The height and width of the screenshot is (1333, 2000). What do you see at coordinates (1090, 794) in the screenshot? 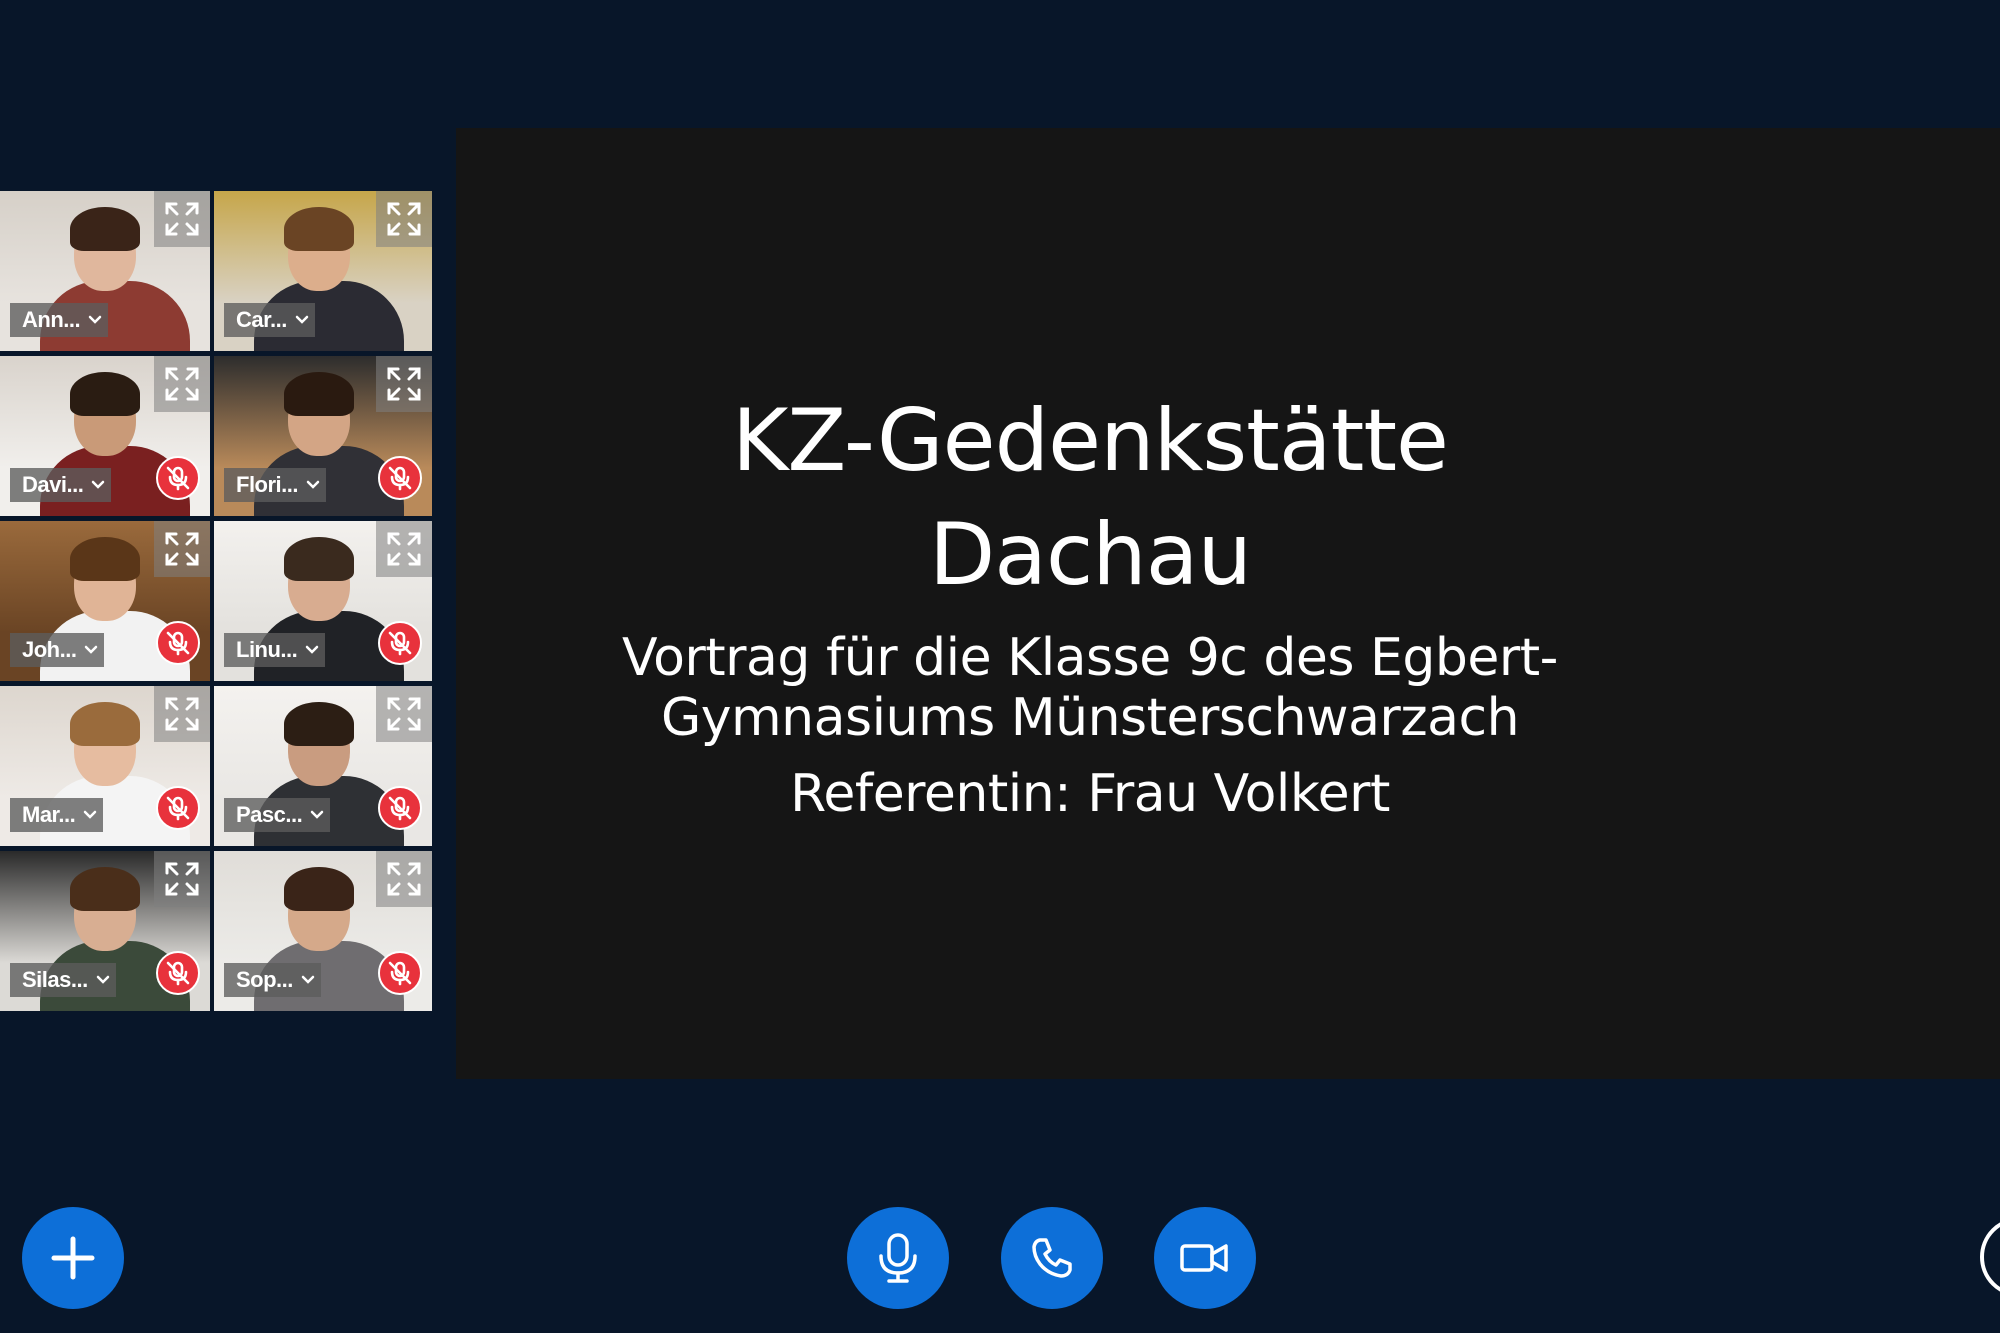
I see `slide-speaker: Referentin: Frau Volkert` at bounding box center [1090, 794].